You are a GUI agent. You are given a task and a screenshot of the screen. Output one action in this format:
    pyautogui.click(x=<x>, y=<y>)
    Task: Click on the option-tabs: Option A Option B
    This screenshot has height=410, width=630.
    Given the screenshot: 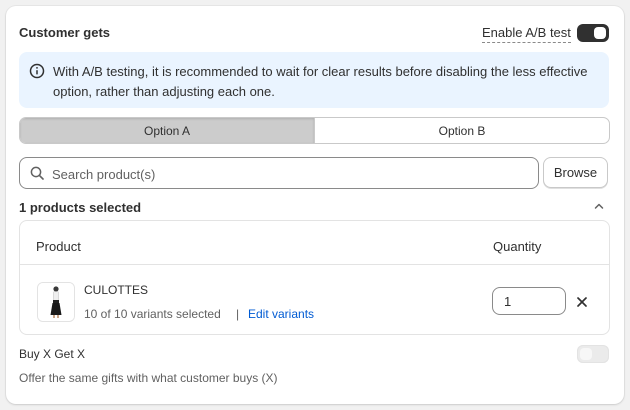 What is the action you would take?
    pyautogui.click(x=314, y=130)
    